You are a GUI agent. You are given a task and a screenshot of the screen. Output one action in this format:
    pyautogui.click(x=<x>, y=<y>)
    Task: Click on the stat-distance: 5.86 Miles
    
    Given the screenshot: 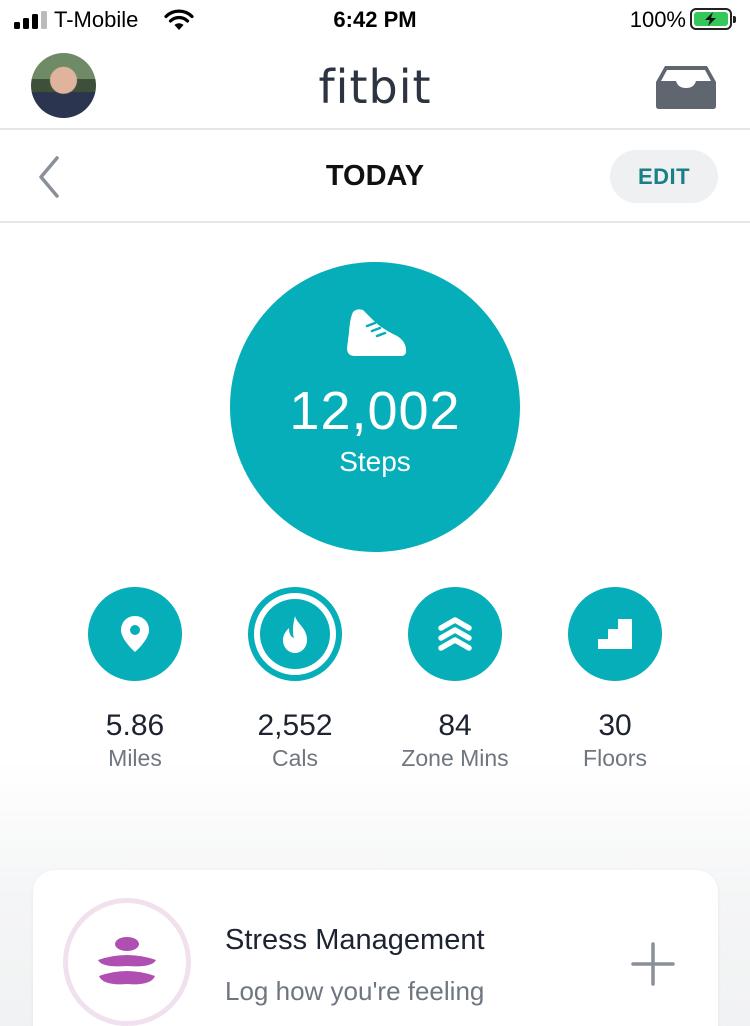 What is the action you would take?
    pyautogui.click(x=135, y=679)
    